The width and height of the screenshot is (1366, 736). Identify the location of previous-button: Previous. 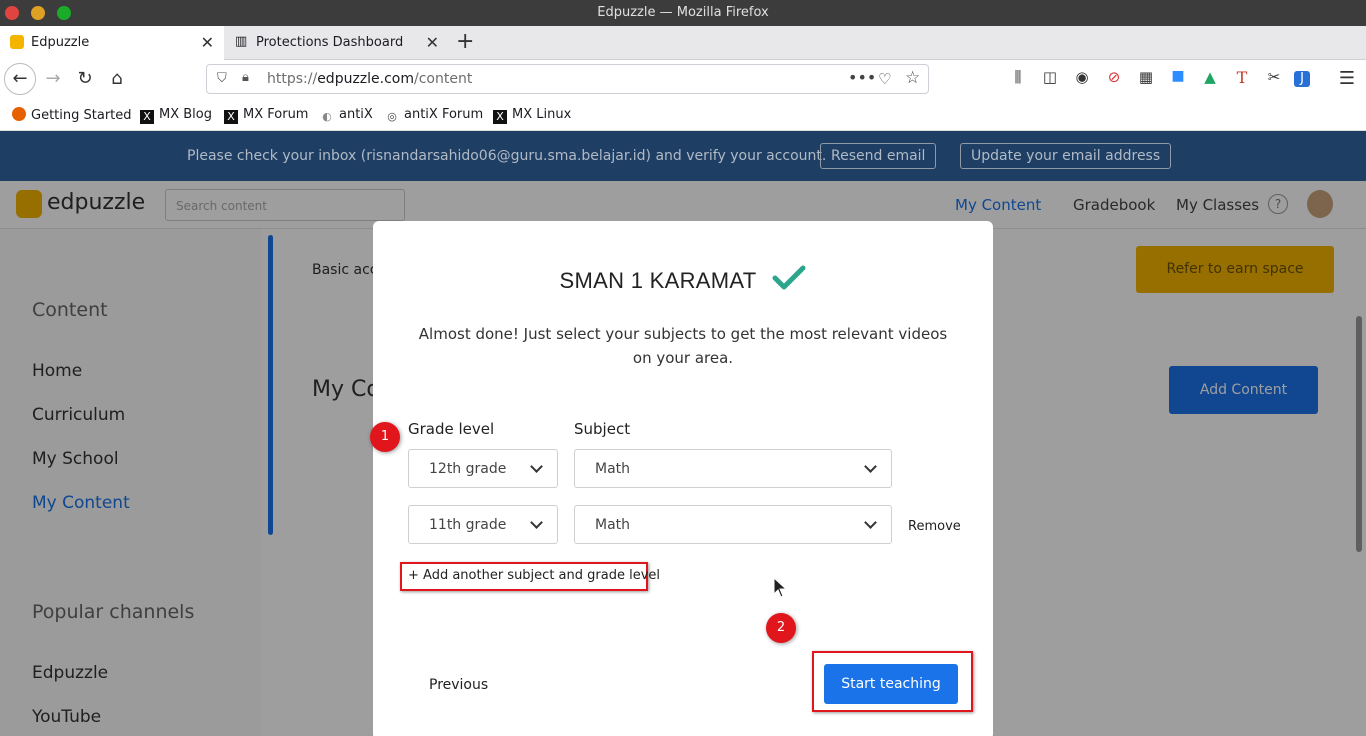
(458, 685).